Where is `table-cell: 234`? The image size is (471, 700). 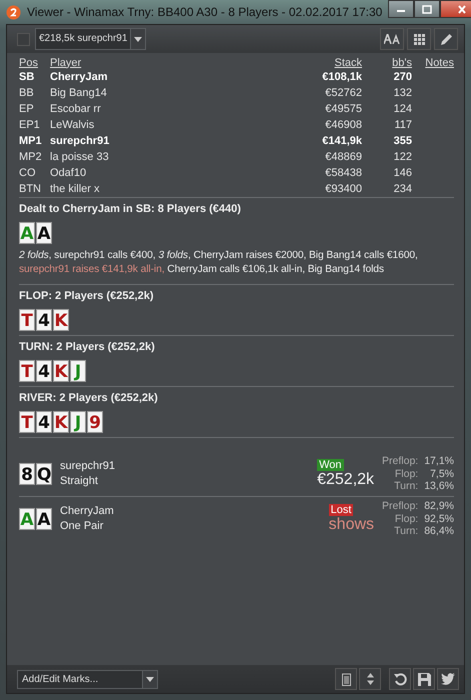
table-cell: 234 is located at coordinates (387, 189).